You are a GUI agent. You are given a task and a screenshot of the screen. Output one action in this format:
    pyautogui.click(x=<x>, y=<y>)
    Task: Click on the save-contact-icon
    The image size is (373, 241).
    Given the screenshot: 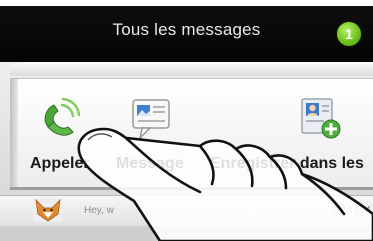 What is the action you would take?
    pyautogui.click(x=321, y=118)
    